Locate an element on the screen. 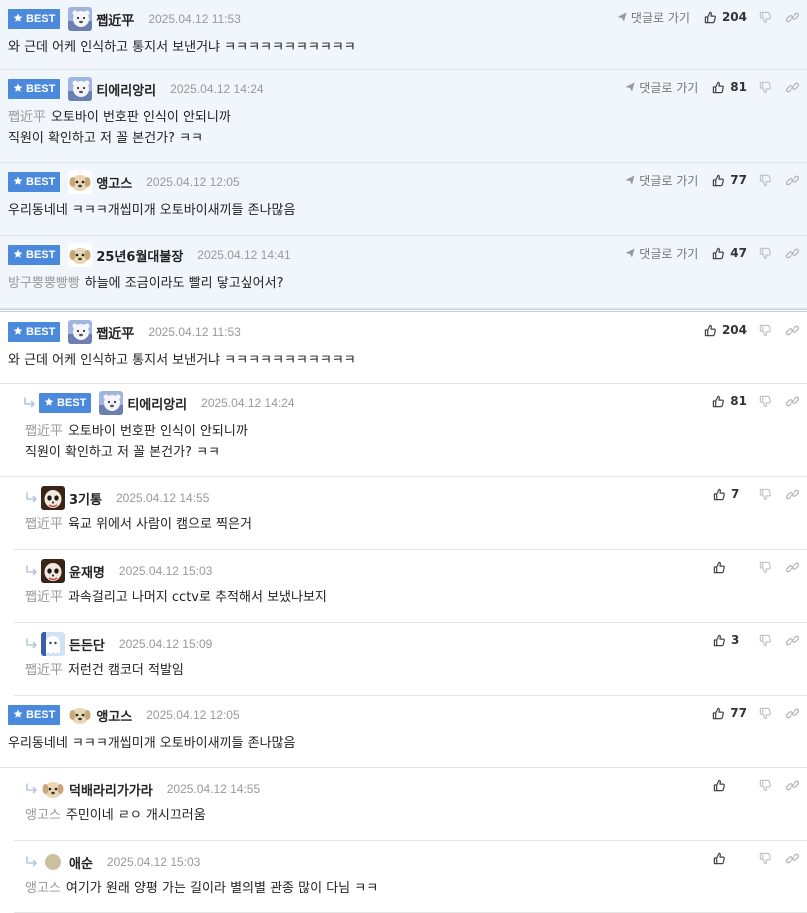  nickname: 덕배라리가가라 is located at coordinates (111, 789).